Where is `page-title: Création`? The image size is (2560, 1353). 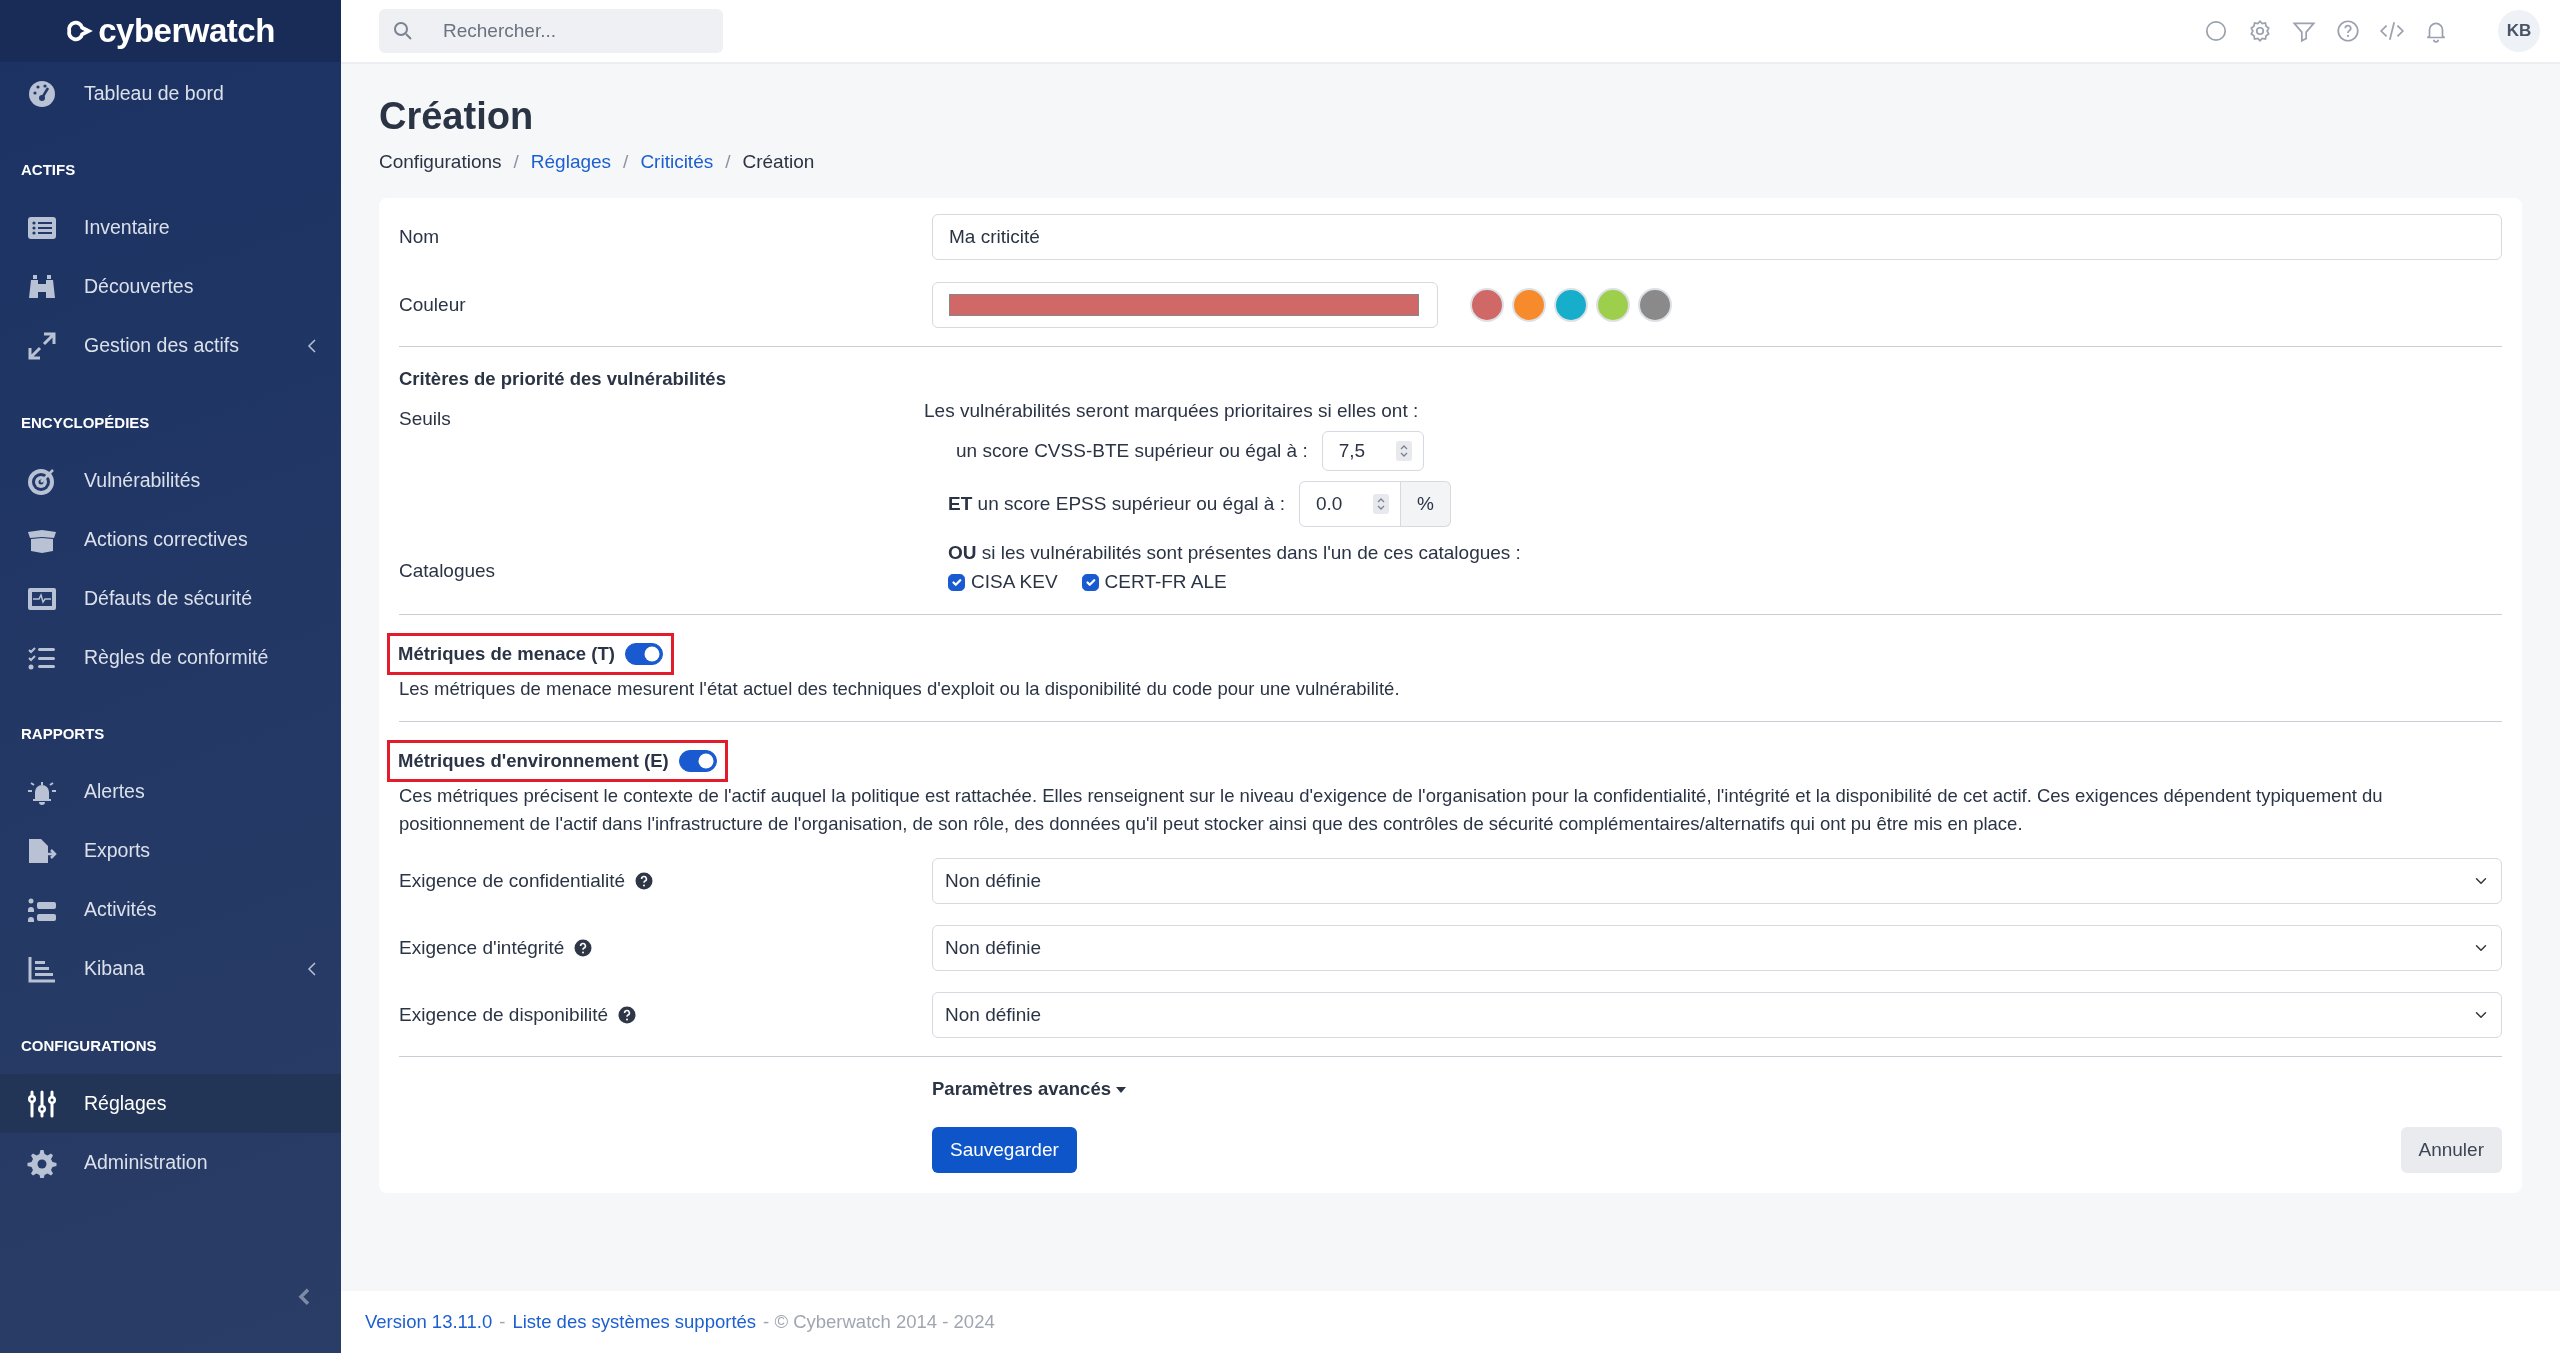
page-title: Création is located at coordinates (457, 116).